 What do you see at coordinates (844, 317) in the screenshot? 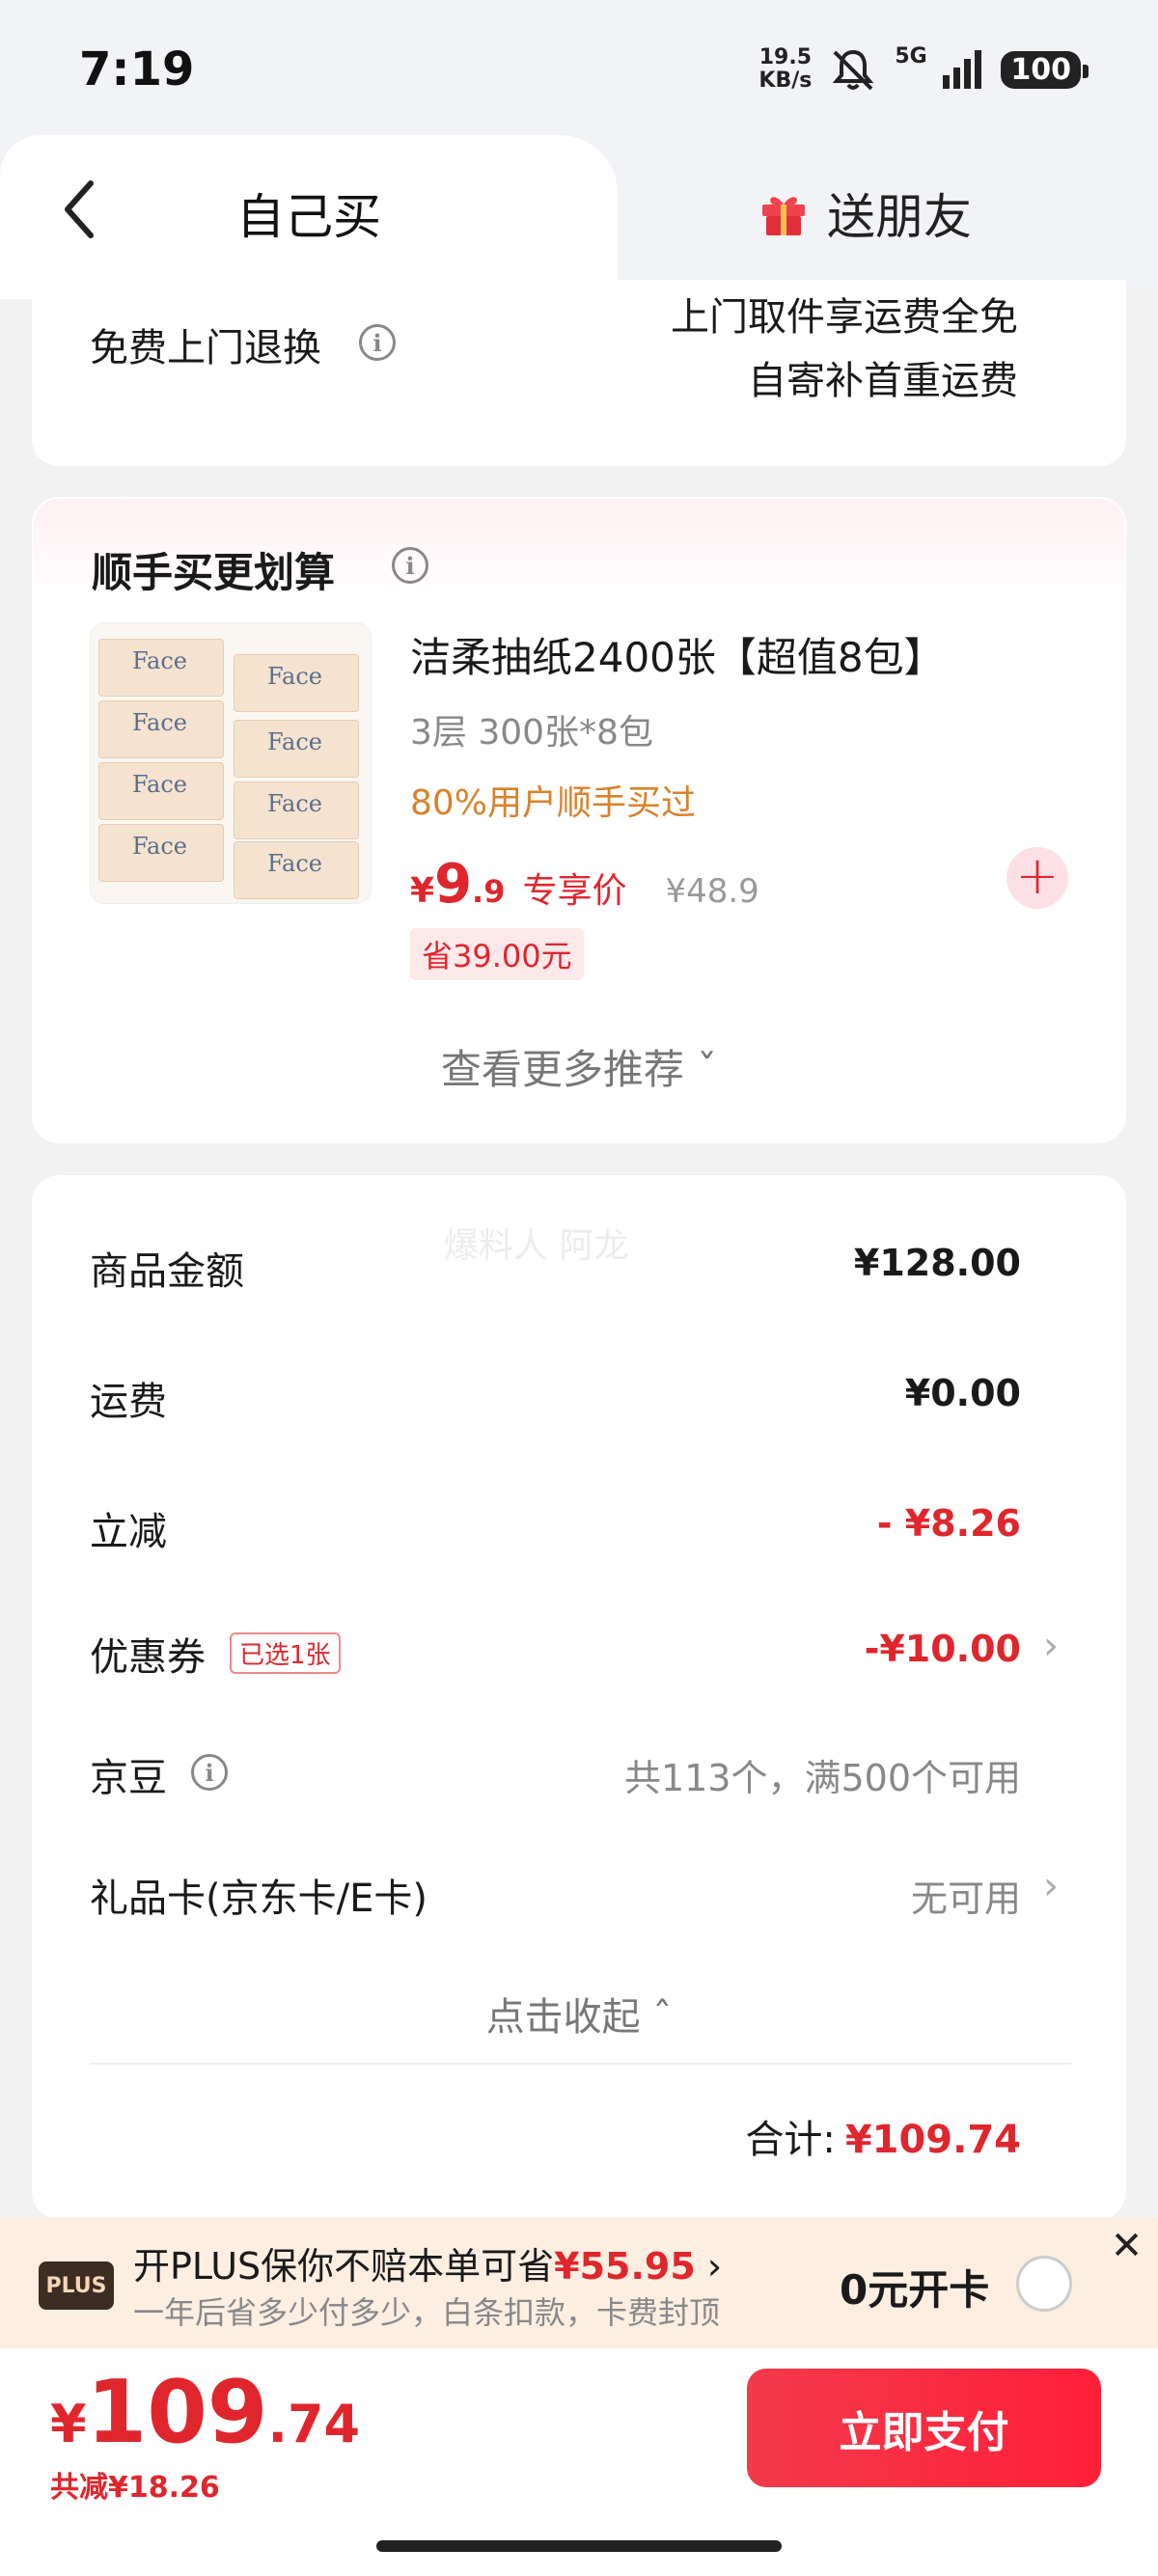
I see `return-service-line1: 上门取件享运费全免` at bounding box center [844, 317].